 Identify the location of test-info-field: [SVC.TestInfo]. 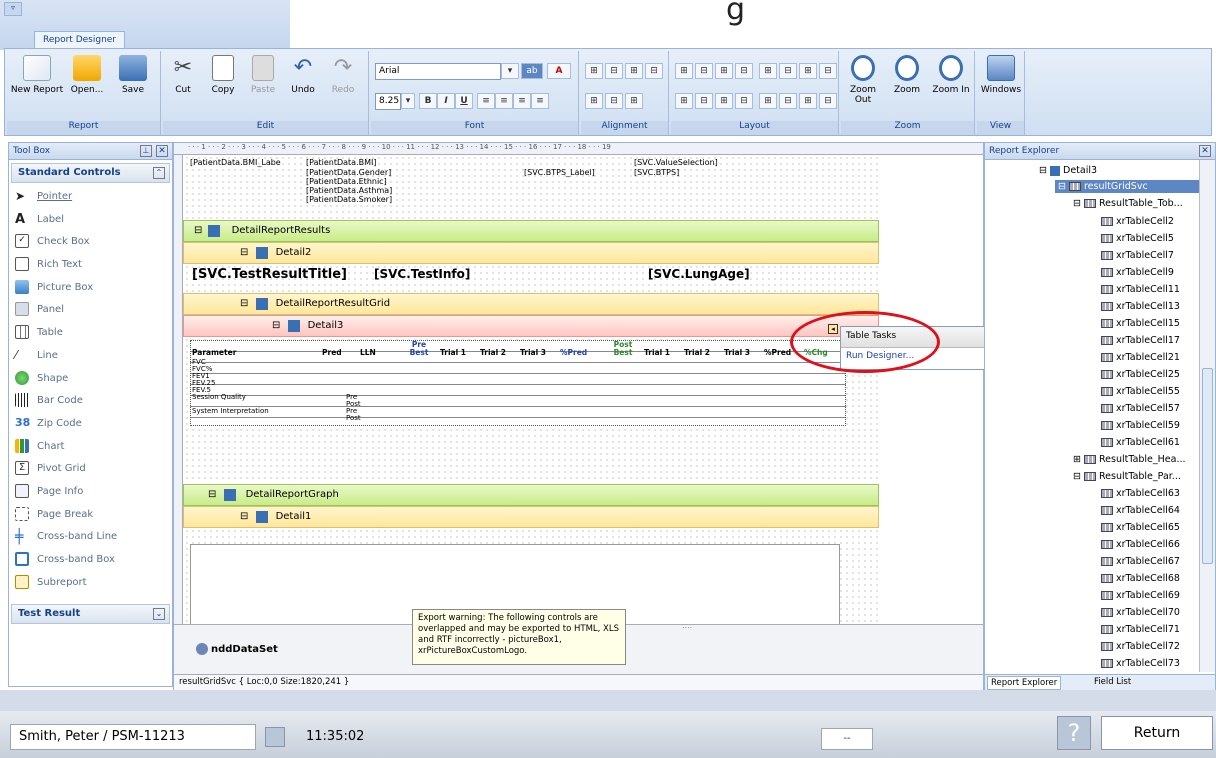
(422, 274).